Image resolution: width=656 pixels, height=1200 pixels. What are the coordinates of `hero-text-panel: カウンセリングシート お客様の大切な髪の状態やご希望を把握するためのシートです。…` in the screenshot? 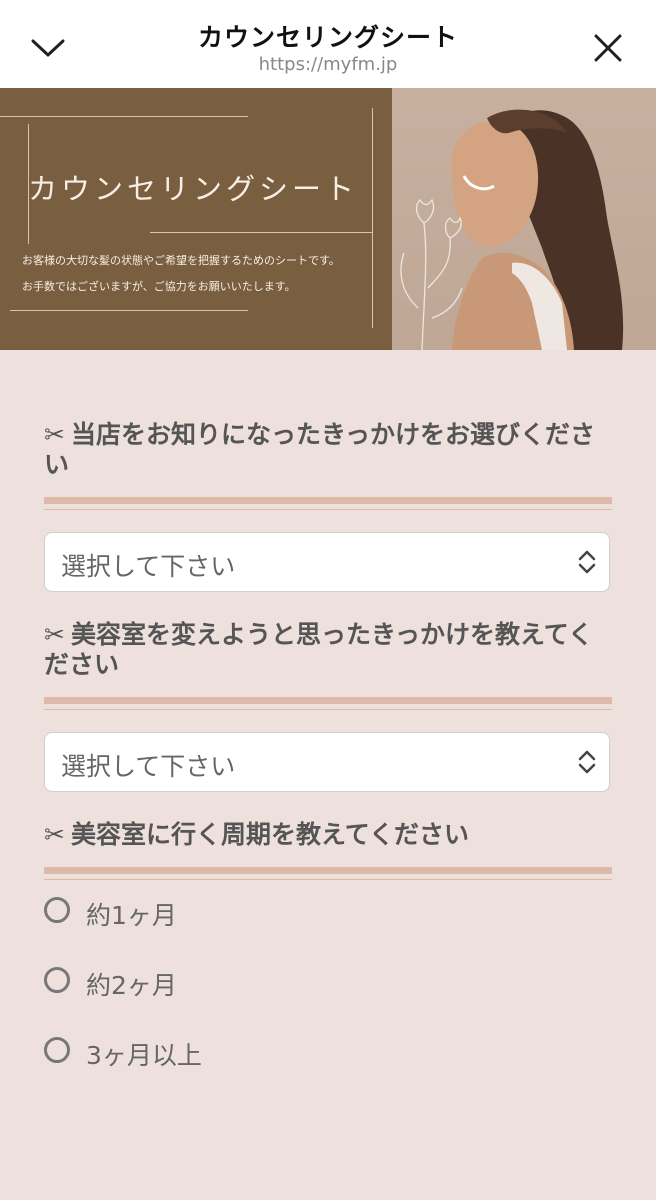 It's located at (196, 219).